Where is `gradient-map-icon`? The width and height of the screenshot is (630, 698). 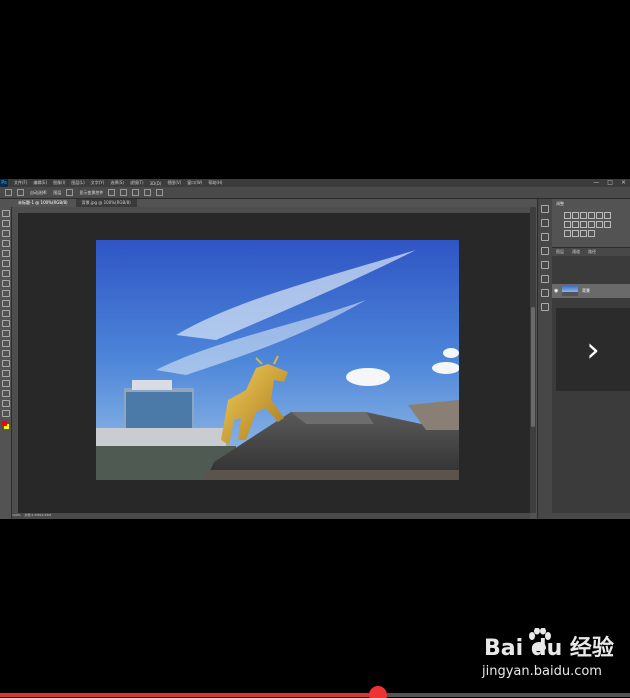
gradient-map-icon is located at coordinates (583, 233).